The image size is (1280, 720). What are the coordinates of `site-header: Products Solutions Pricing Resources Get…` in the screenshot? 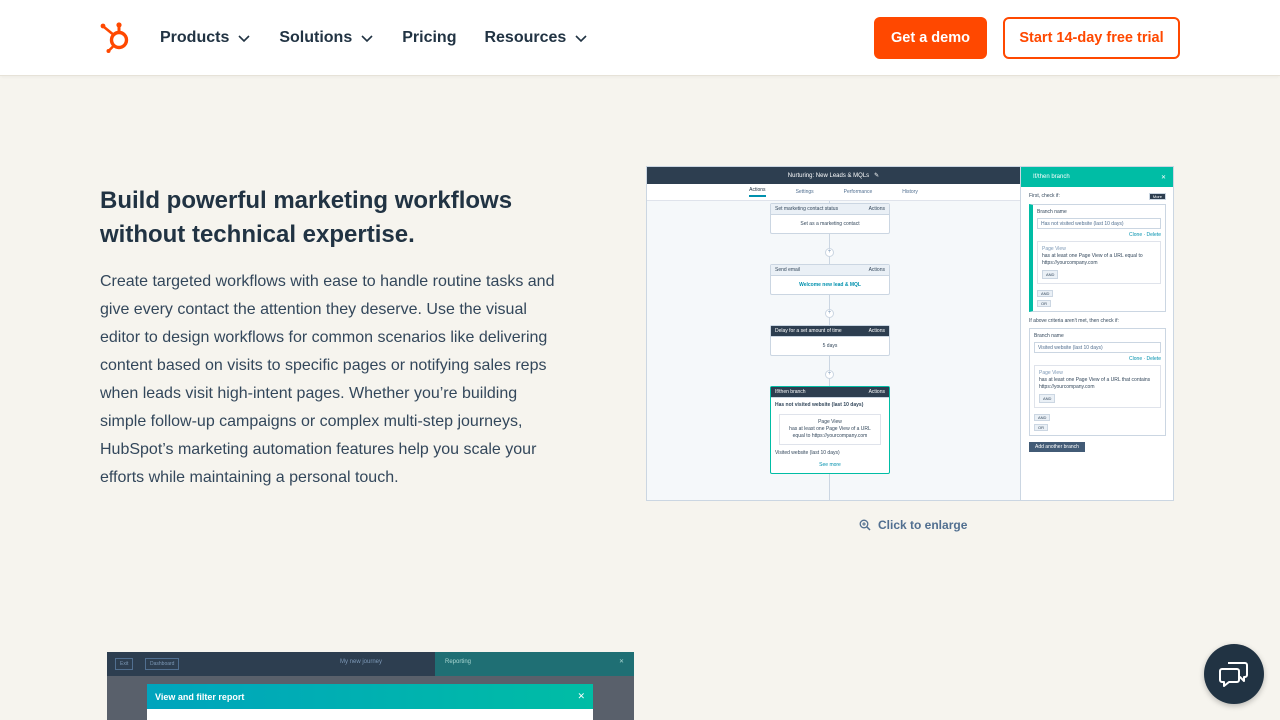 It's located at (640, 38).